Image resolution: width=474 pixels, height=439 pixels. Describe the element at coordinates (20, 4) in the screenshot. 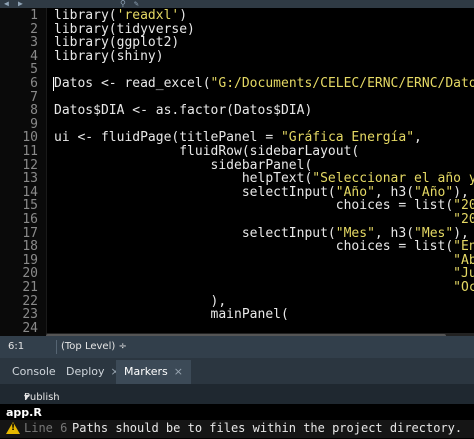

I see `forward-icon: ▶` at that location.